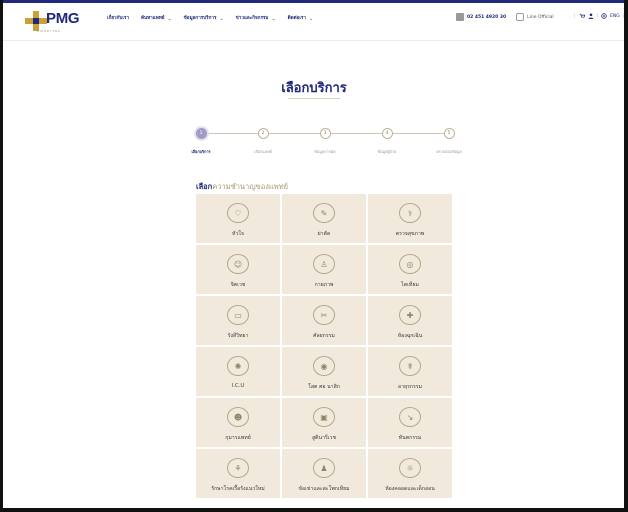 This screenshot has width=628, height=512. Describe the element at coordinates (410, 387) in the screenshot. I see `specialty-label: อายุรกรรม` at that location.